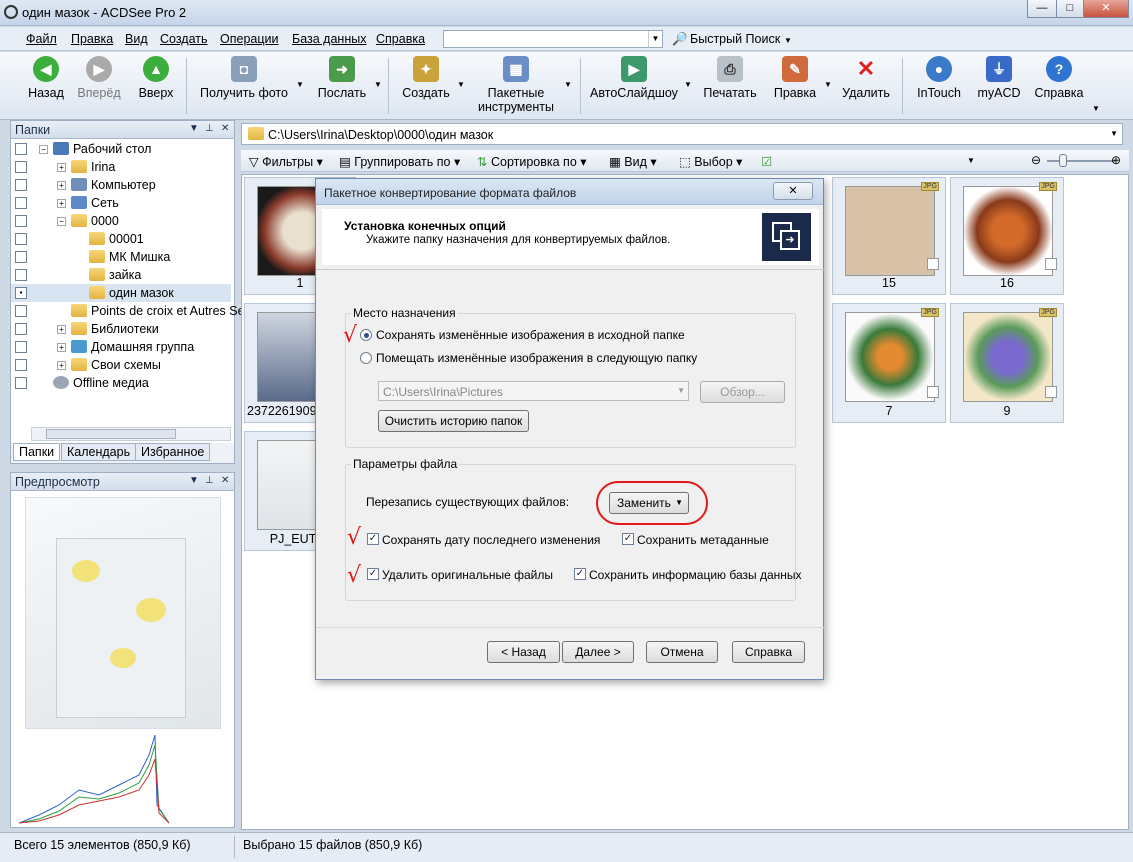  Describe the element at coordinates (768, 652) in the screenshot. I see `help-button: Справка` at that location.